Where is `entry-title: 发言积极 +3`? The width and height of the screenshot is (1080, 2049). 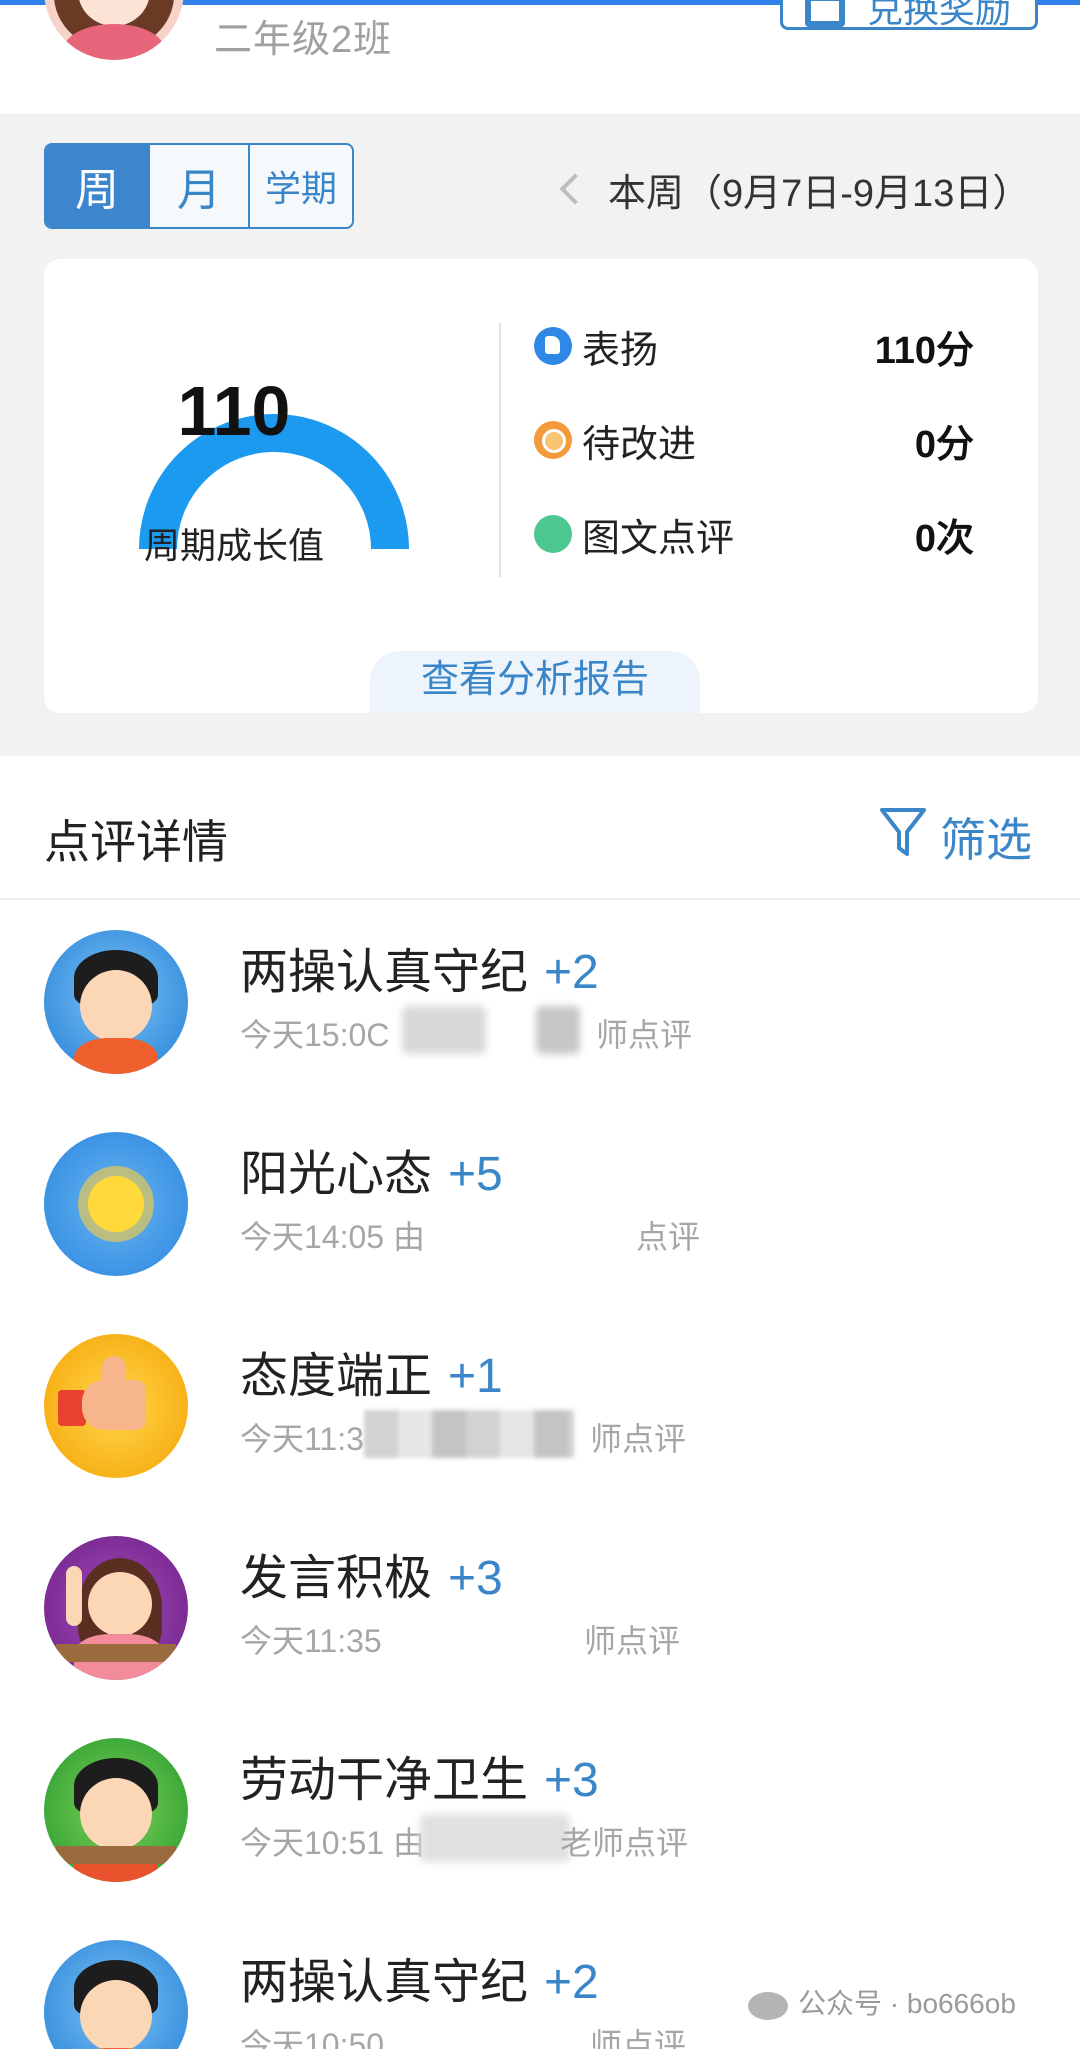
entry-title: 发言积极 +3 is located at coordinates (371, 1578).